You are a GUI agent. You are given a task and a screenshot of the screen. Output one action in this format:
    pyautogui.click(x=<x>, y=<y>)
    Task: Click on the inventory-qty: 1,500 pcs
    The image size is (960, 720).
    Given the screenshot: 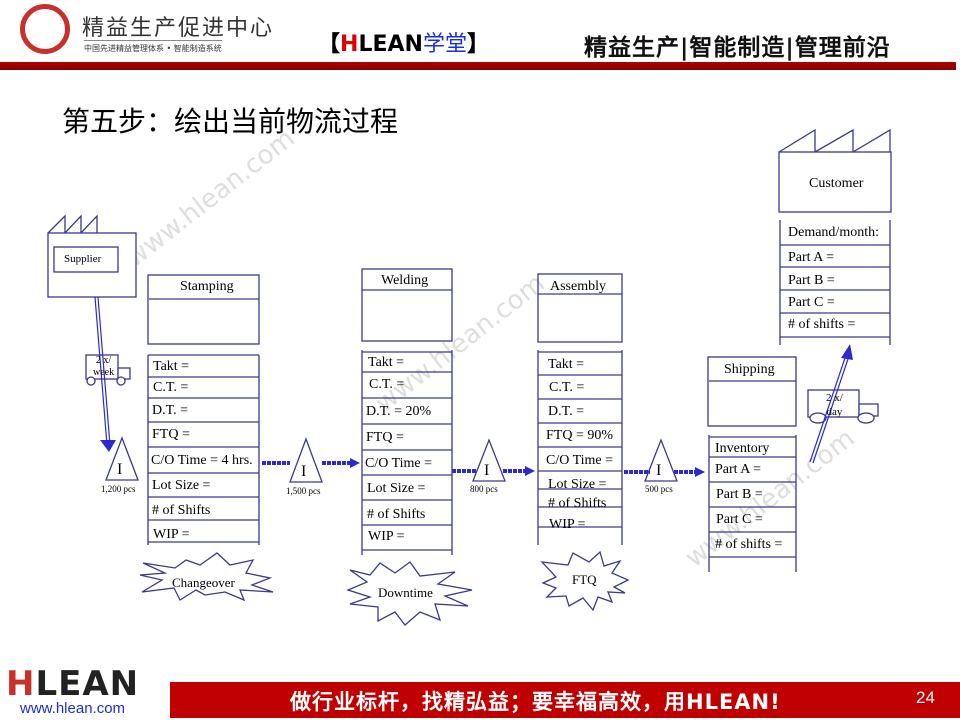 What is the action you would take?
    pyautogui.click(x=303, y=491)
    